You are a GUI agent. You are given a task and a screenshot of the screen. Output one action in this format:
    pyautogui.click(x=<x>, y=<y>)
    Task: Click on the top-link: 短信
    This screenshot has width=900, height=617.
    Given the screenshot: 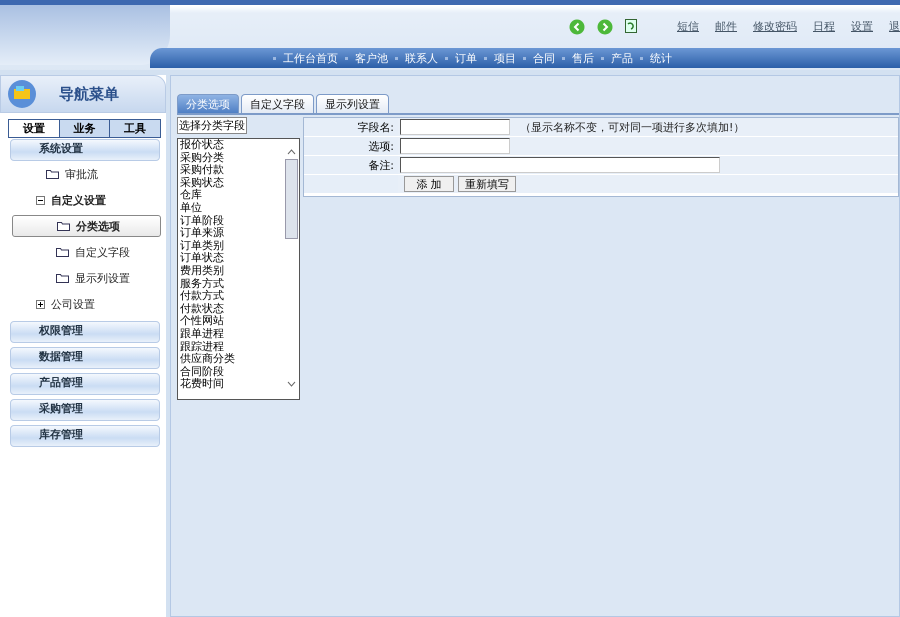 What is the action you would take?
    pyautogui.click(x=688, y=26)
    